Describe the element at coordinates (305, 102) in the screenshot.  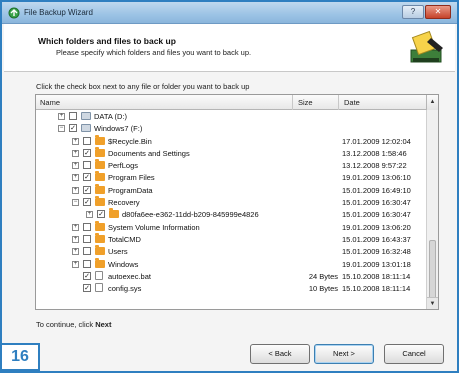
I see `column-size: Size` at that location.